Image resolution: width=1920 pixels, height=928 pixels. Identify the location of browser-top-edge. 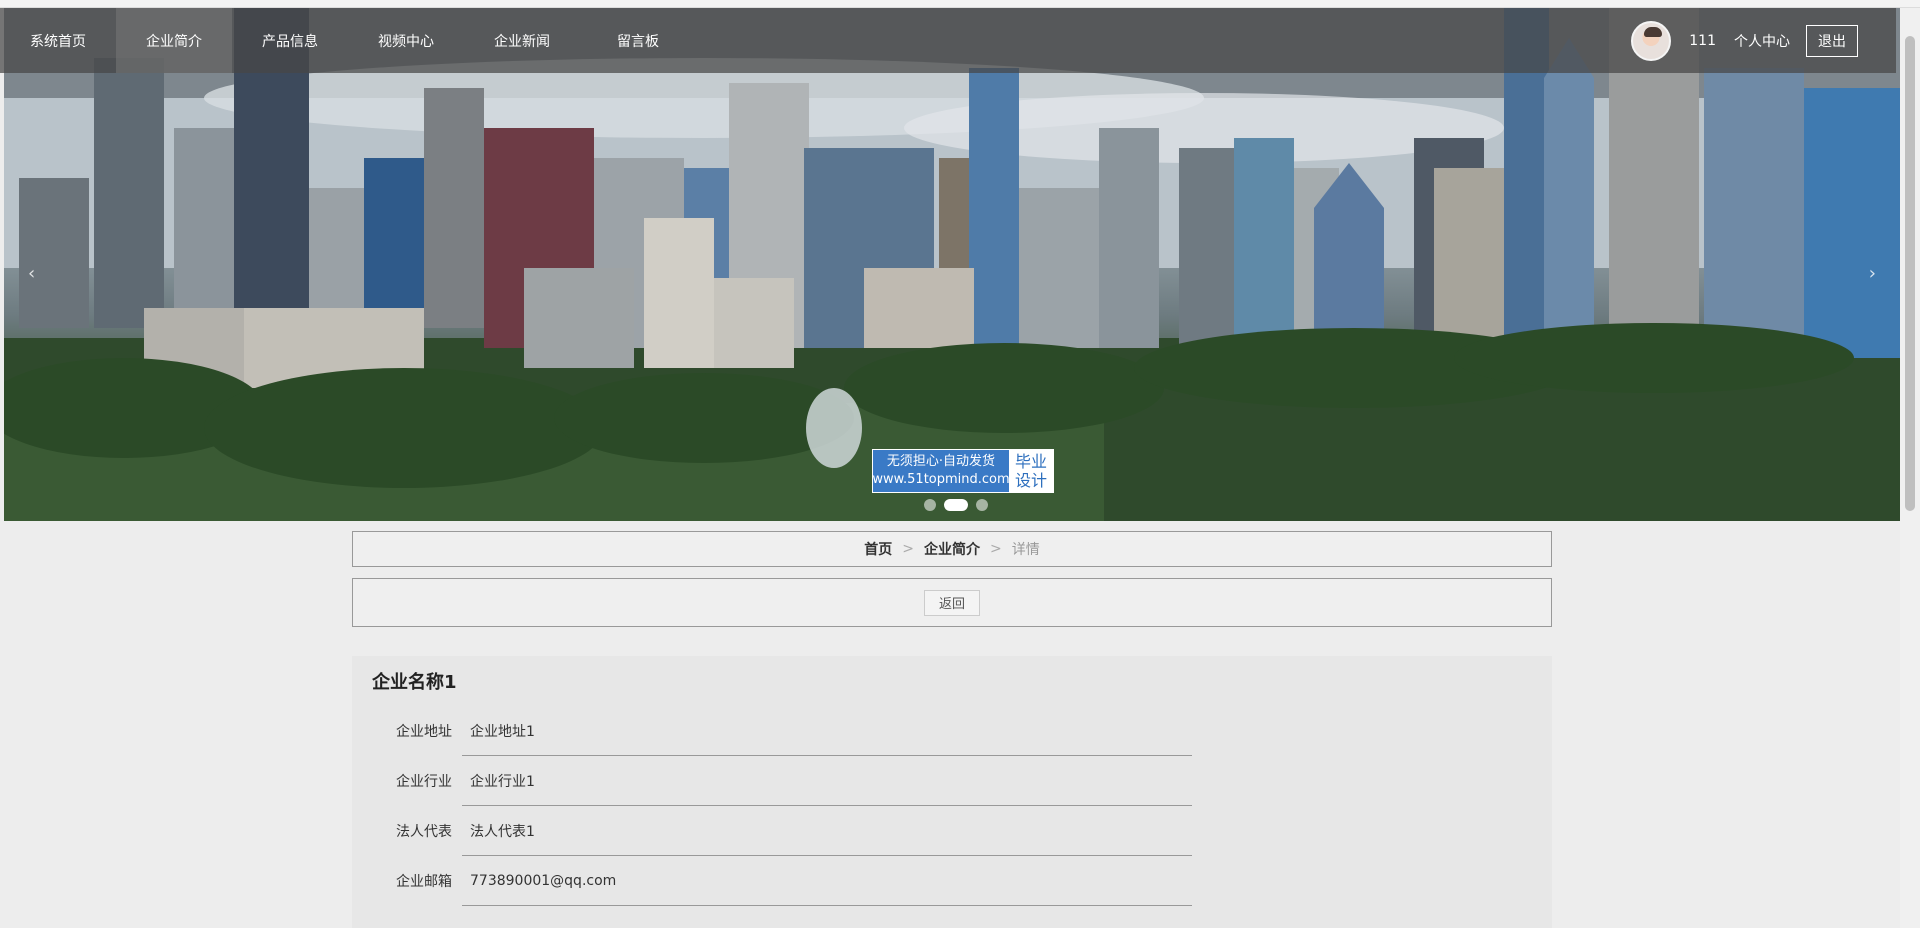
(960, 4).